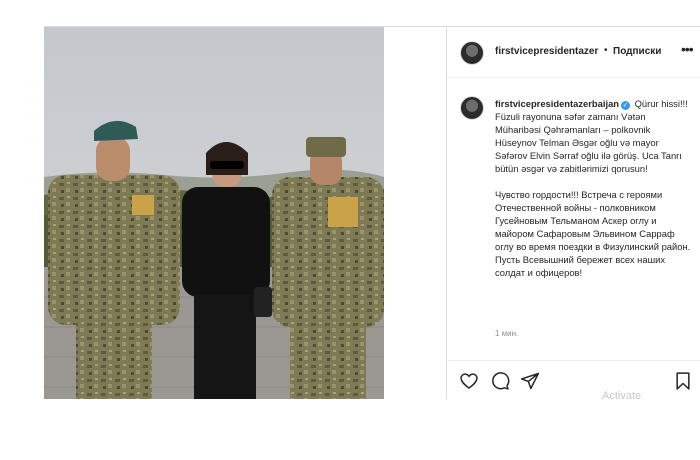 Image resolution: width=700 pixels, height=460 pixels. Describe the element at coordinates (622, 396) in the screenshot. I see `activate-watermark: Activate` at that location.